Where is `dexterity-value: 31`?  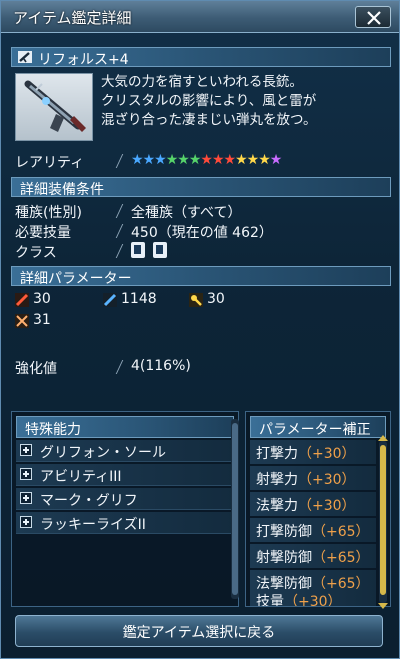
dexterity-value: 31 is located at coordinates (42, 320).